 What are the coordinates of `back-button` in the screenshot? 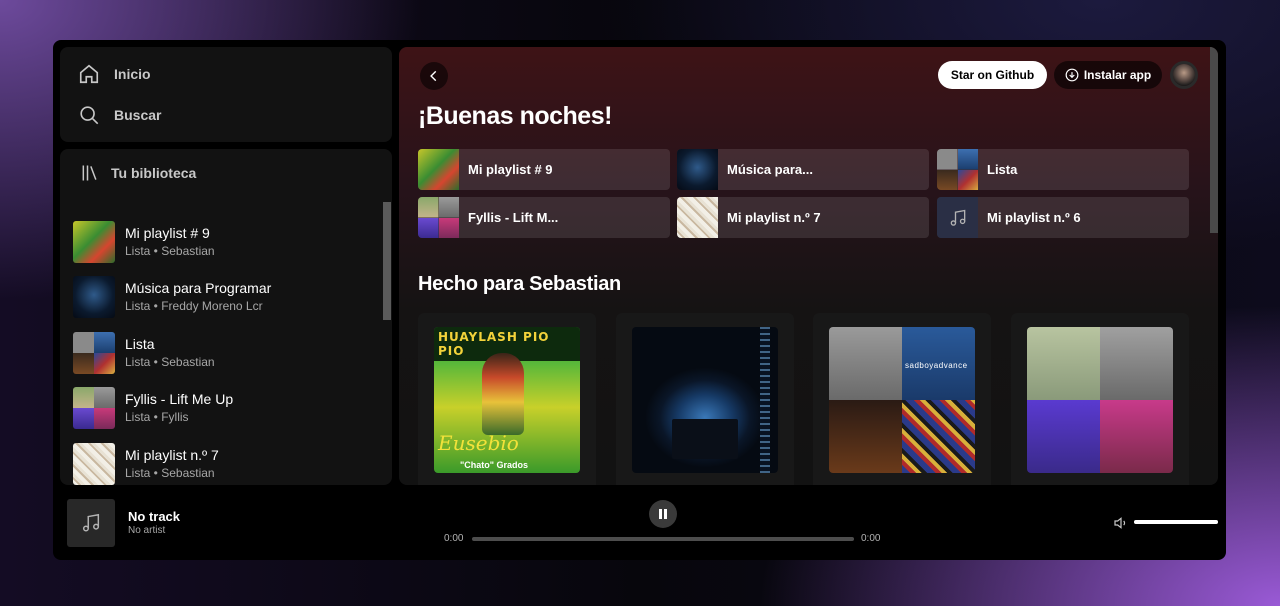 It's located at (434, 76).